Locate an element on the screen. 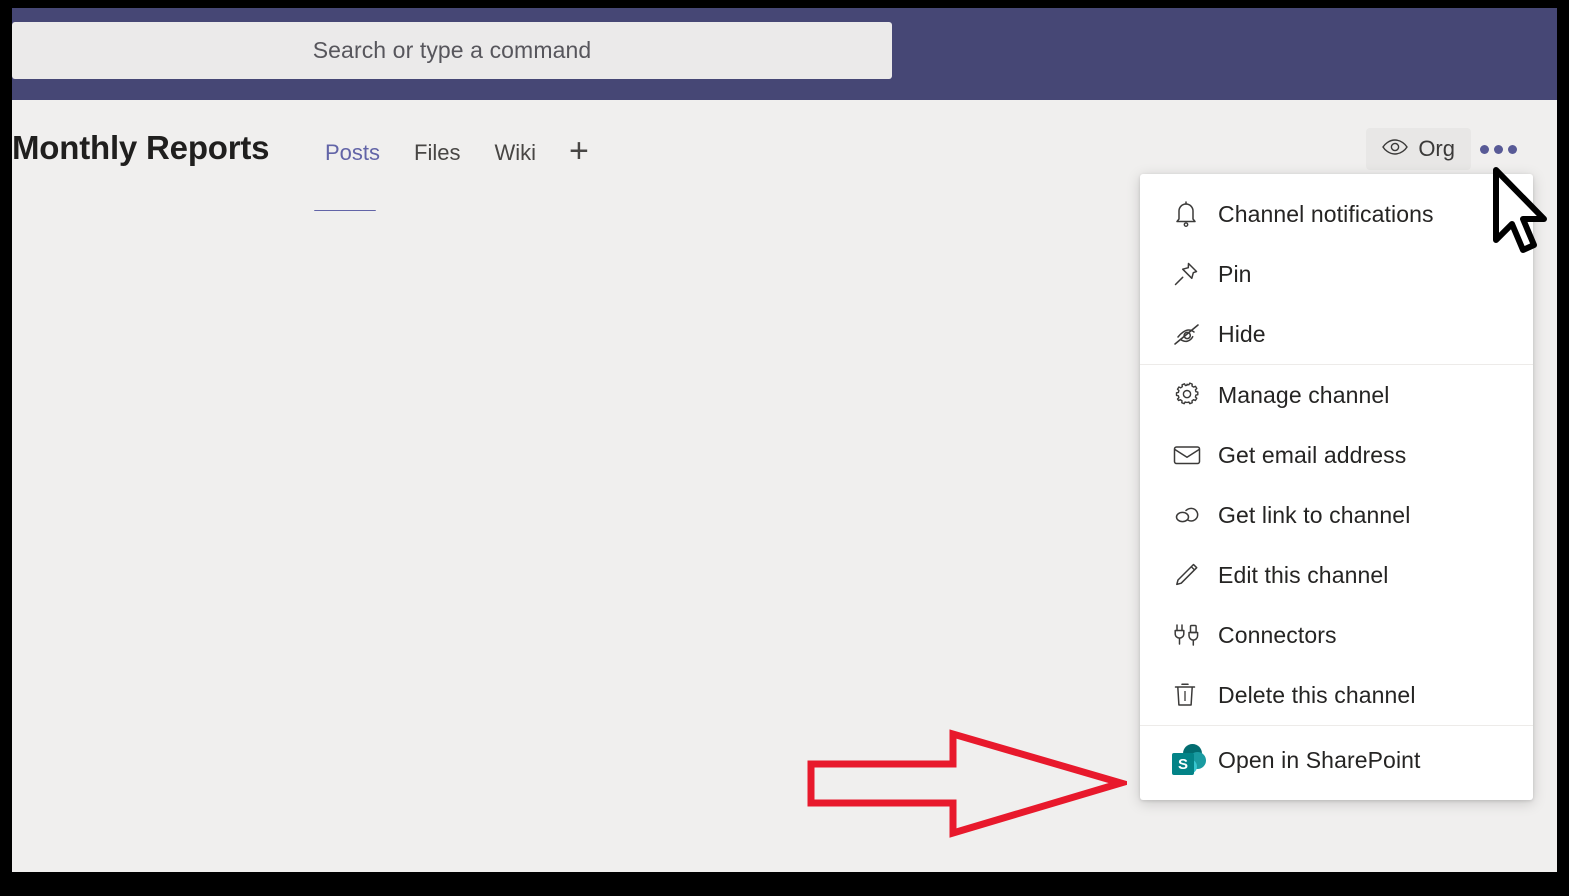 This screenshot has width=1569, height=896. title-bar: Search or type a command is located at coordinates (784, 54).